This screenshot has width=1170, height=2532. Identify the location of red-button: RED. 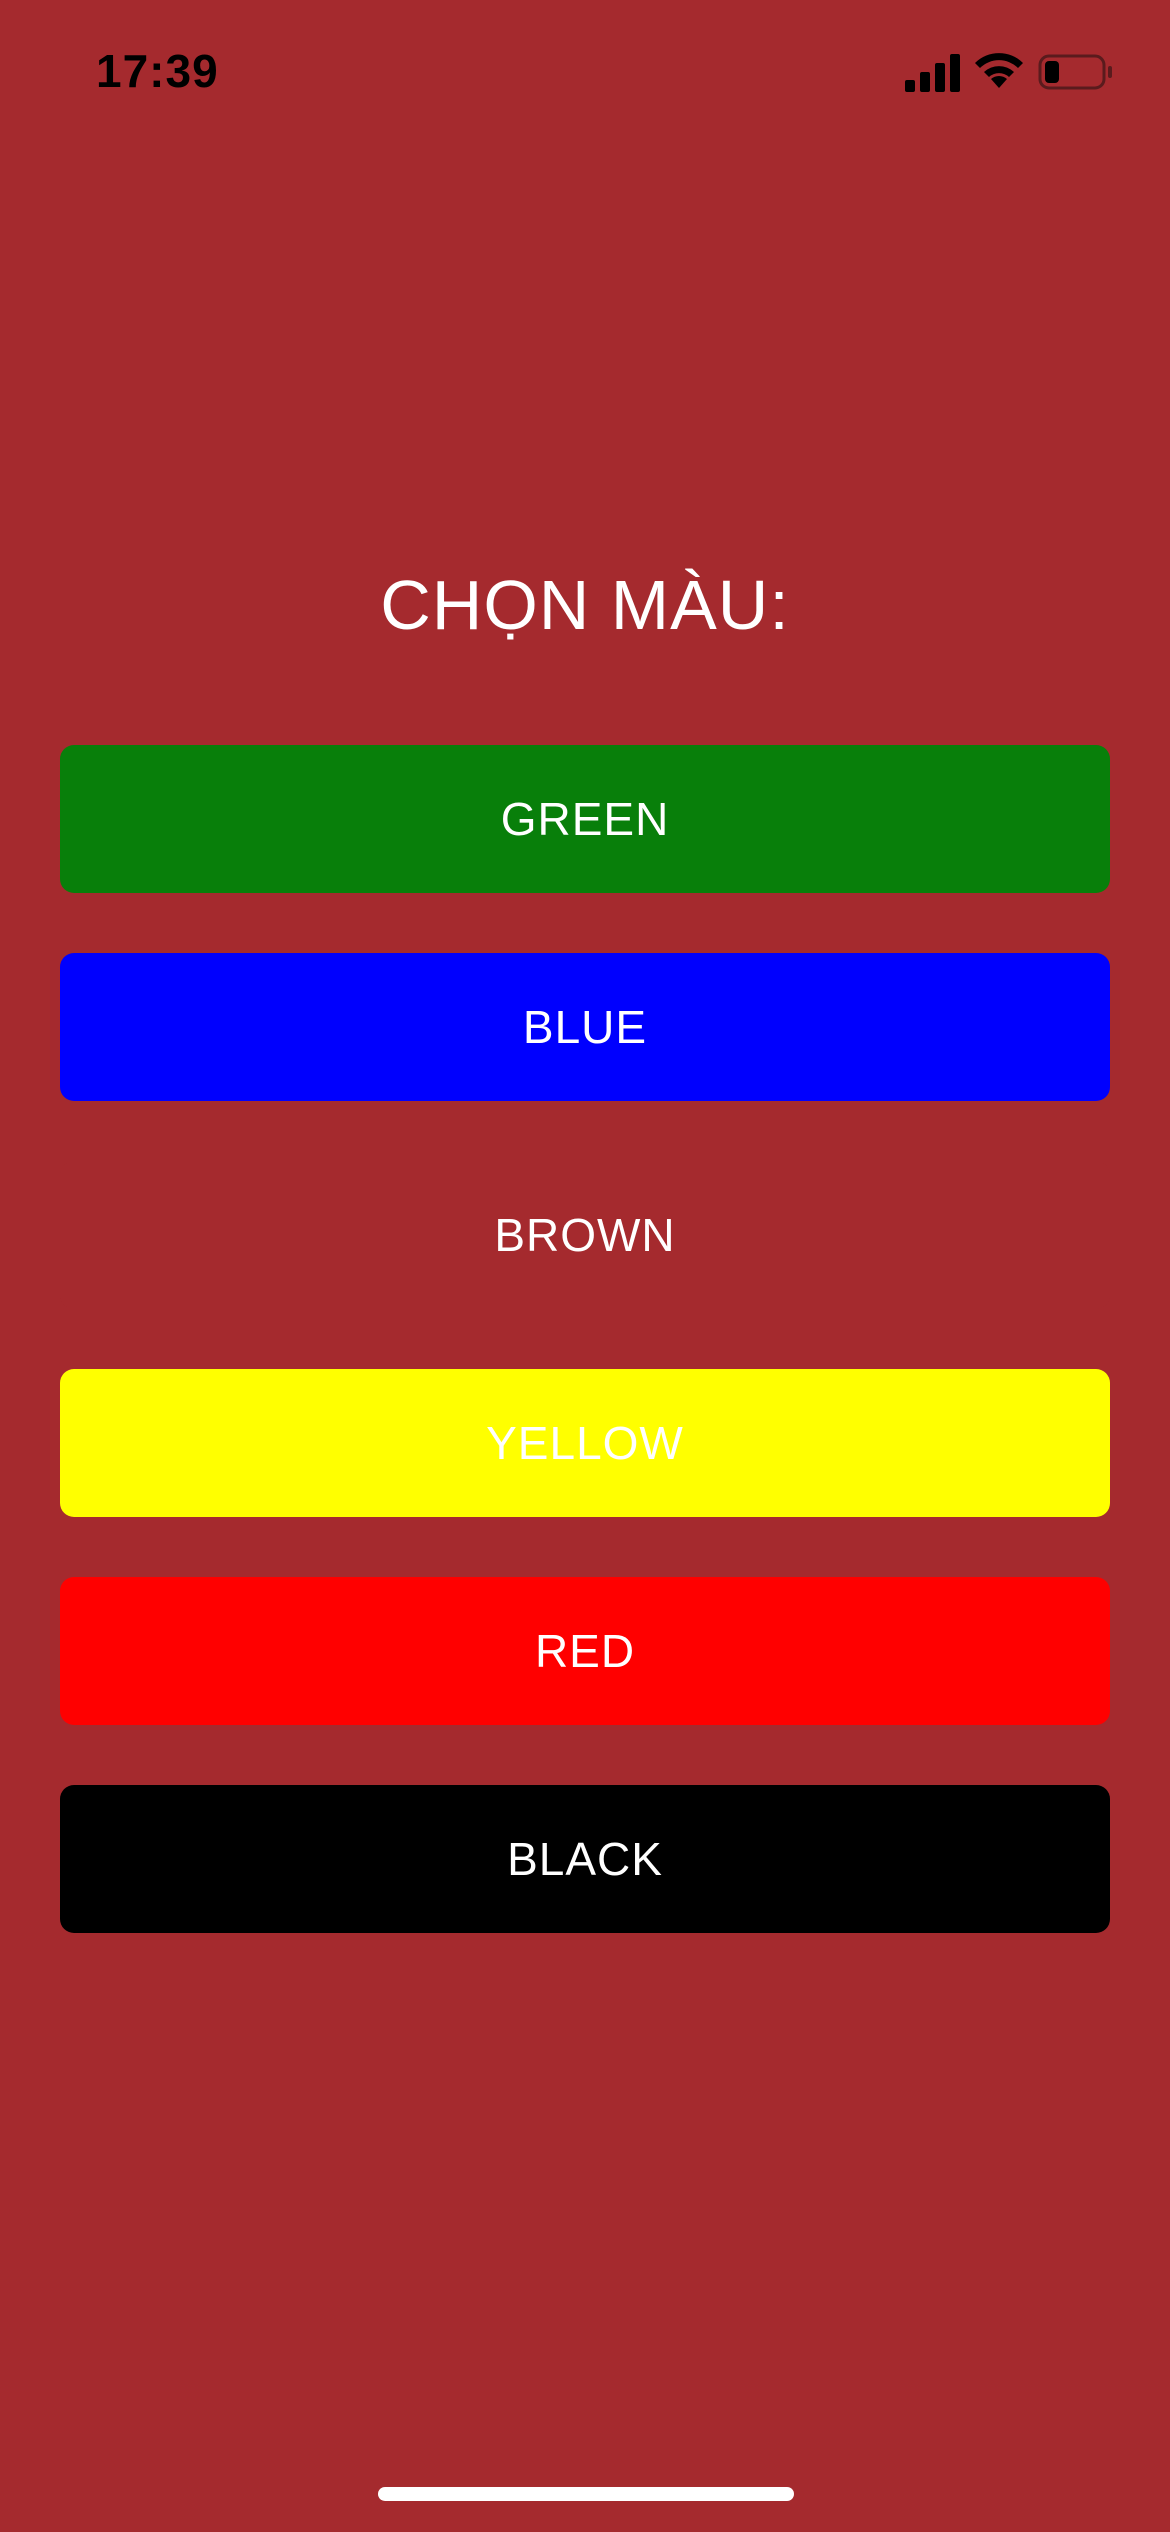
(585, 1651).